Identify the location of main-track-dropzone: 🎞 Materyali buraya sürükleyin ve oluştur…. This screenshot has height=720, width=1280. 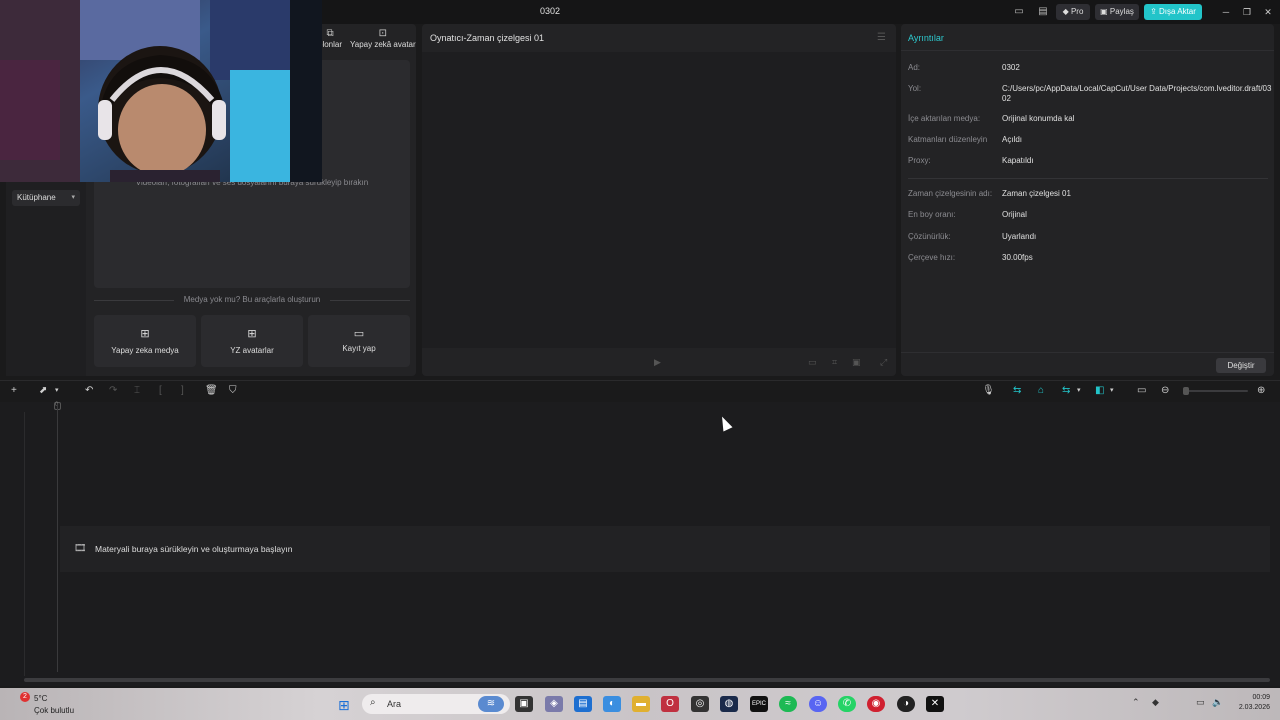
(665, 549).